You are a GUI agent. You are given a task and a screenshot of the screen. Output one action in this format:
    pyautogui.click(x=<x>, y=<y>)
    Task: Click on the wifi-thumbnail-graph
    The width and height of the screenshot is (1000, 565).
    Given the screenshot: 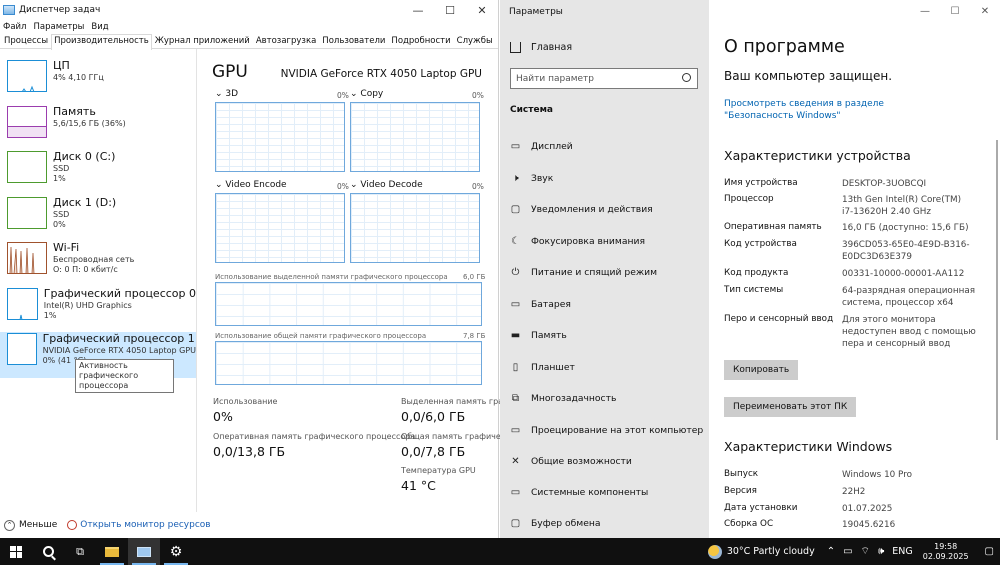 What is the action you would take?
    pyautogui.click(x=27, y=258)
    